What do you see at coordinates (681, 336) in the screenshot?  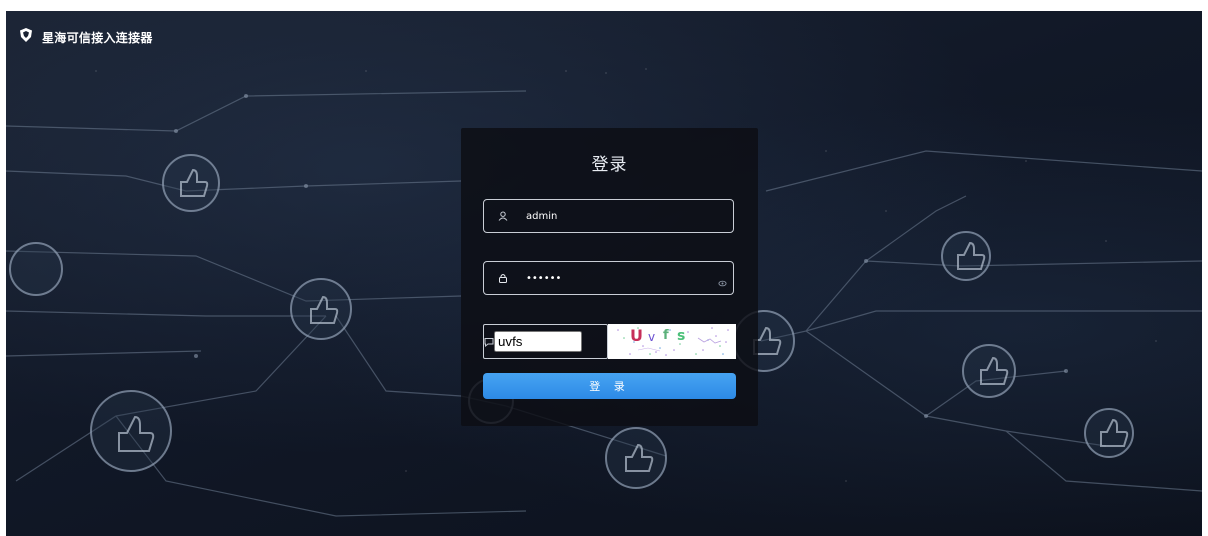 I see `svg-text: s` at bounding box center [681, 336].